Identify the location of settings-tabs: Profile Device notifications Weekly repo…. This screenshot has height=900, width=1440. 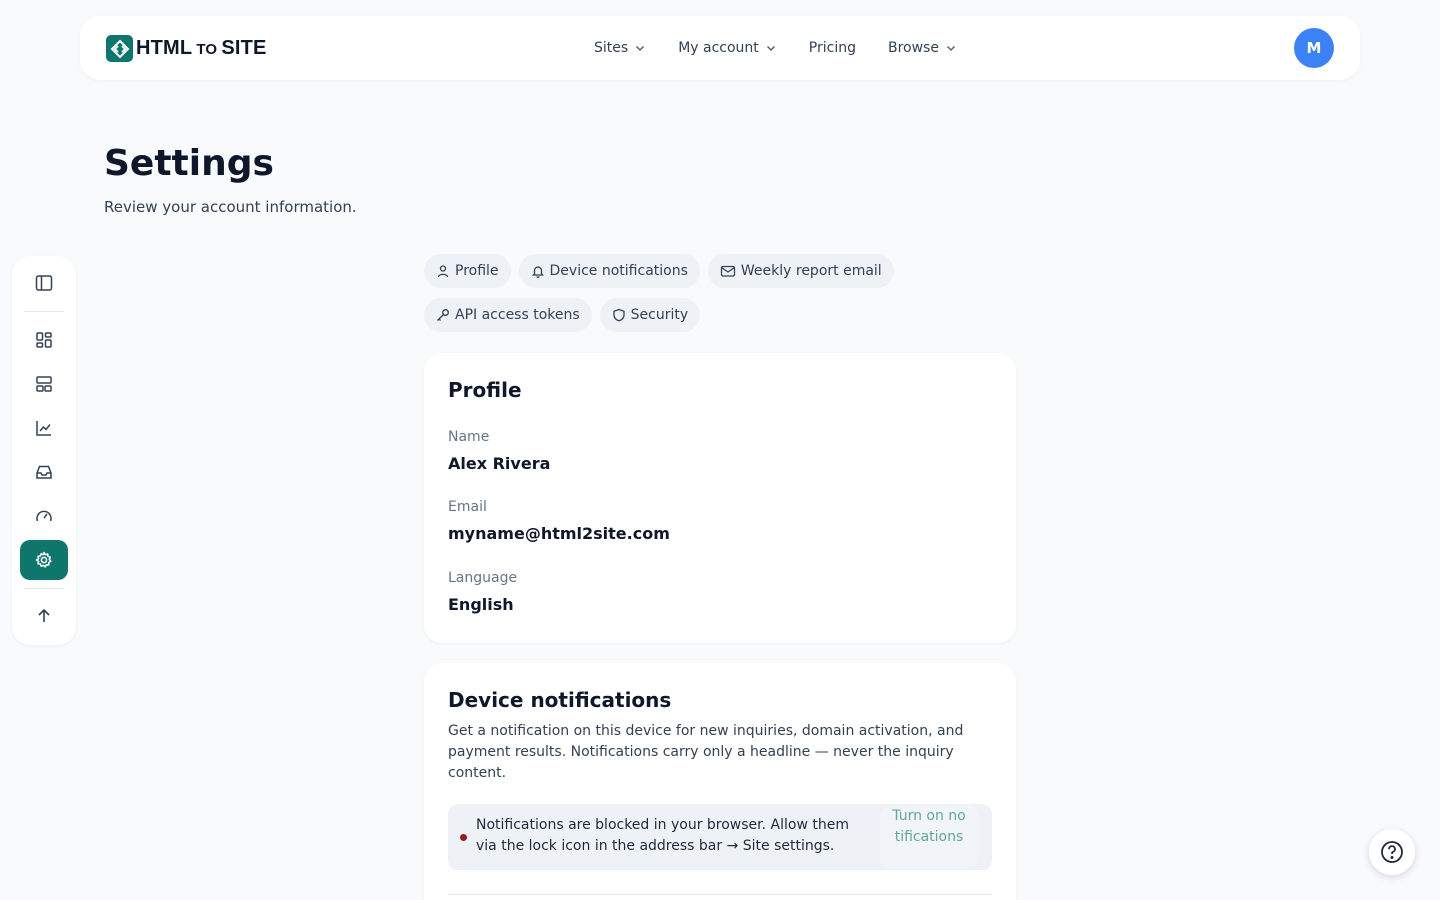
(724, 298).